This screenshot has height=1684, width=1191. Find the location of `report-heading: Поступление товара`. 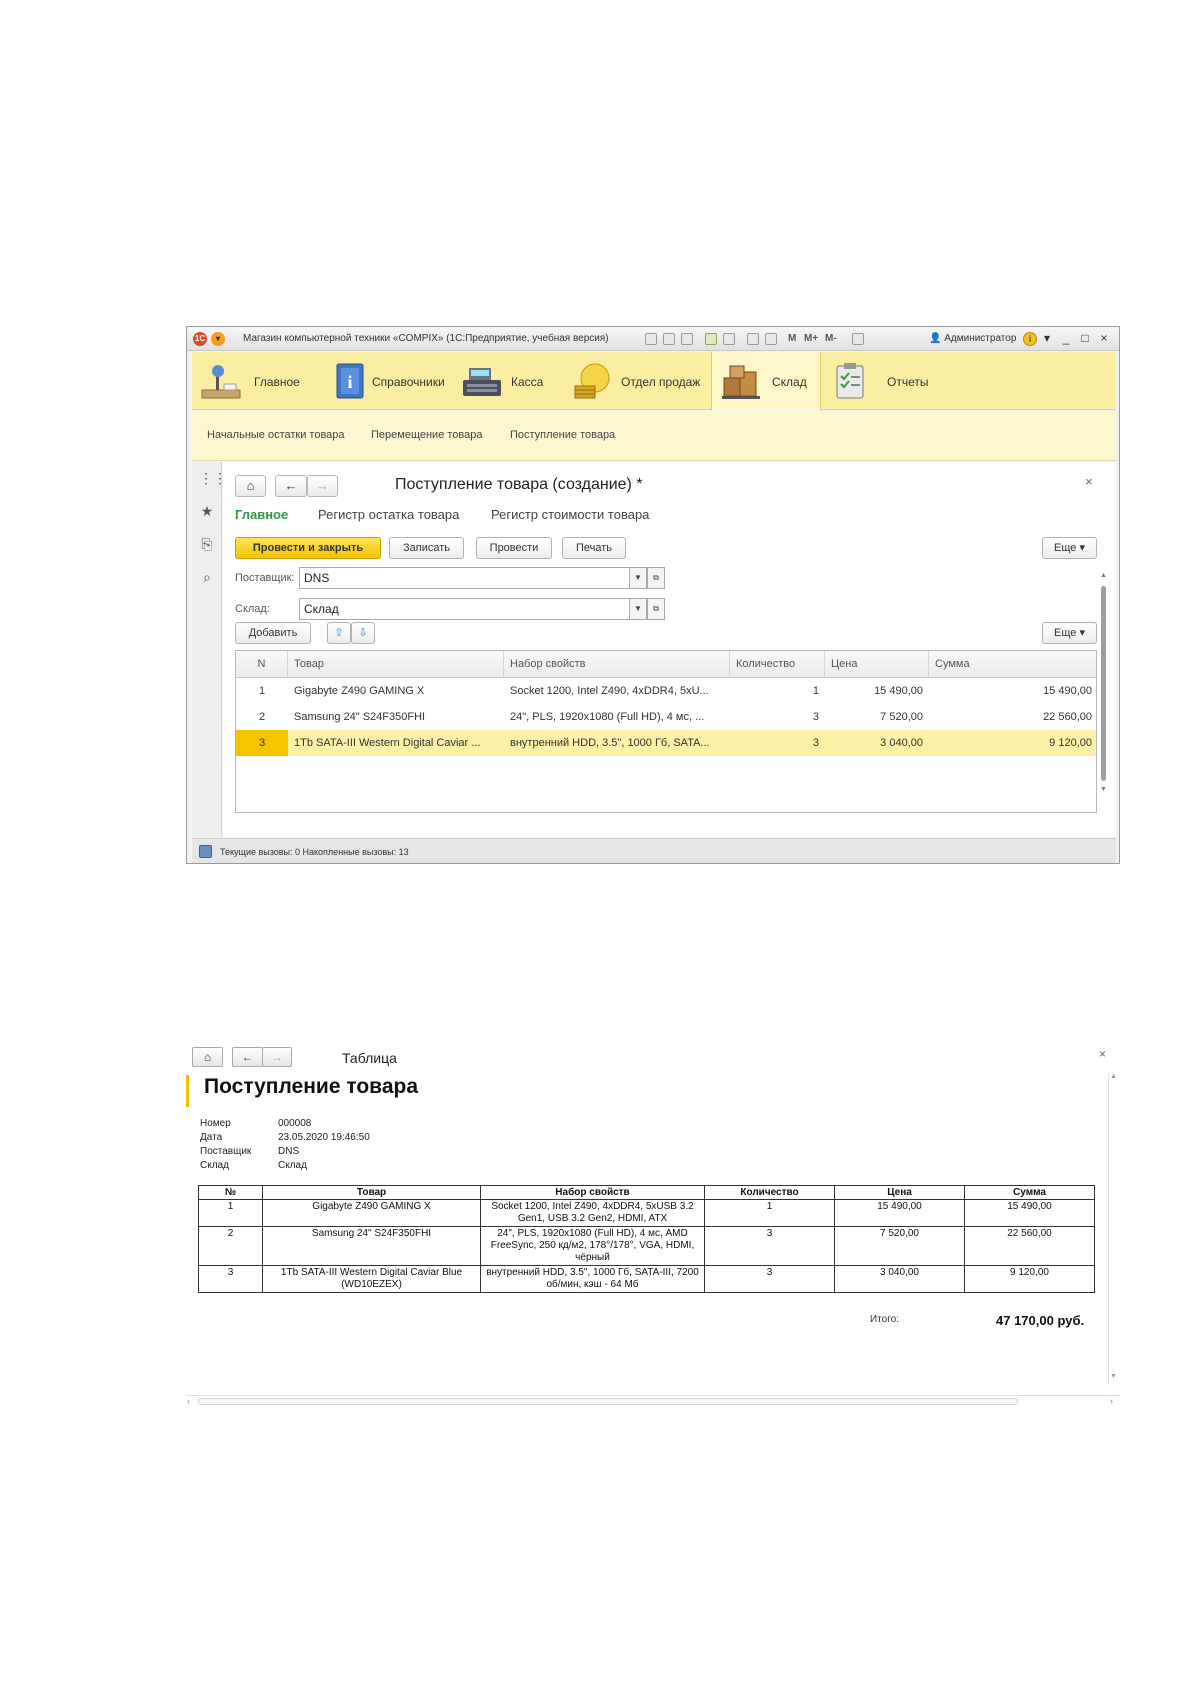

report-heading: Поступление товара is located at coordinates (311, 1086).